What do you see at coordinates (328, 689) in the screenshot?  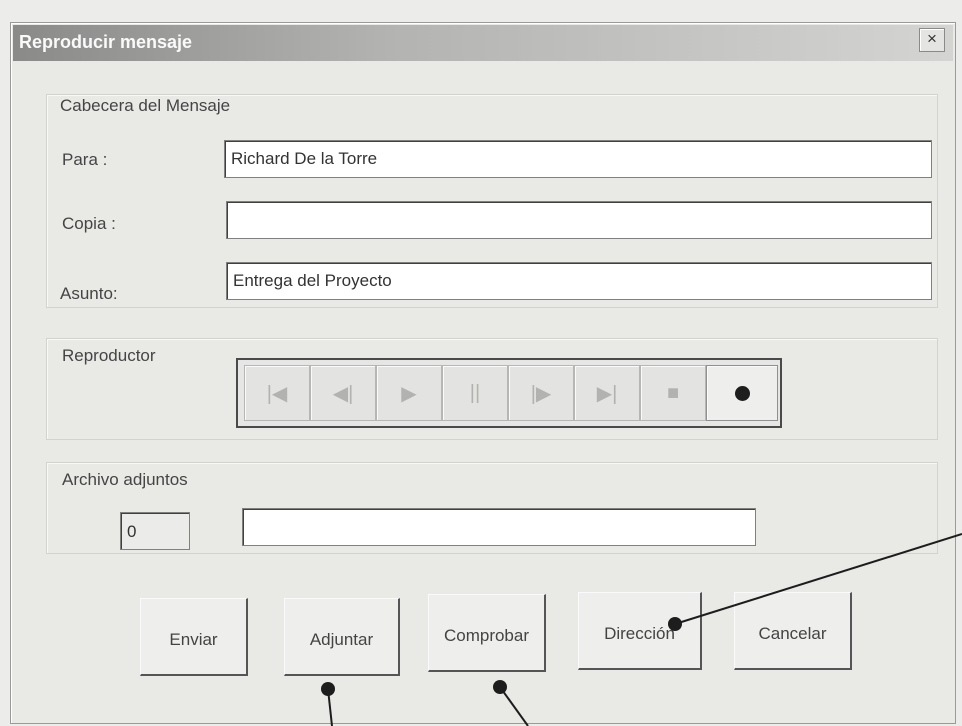 I see `callout-marker-adjuntar` at bounding box center [328, 689].